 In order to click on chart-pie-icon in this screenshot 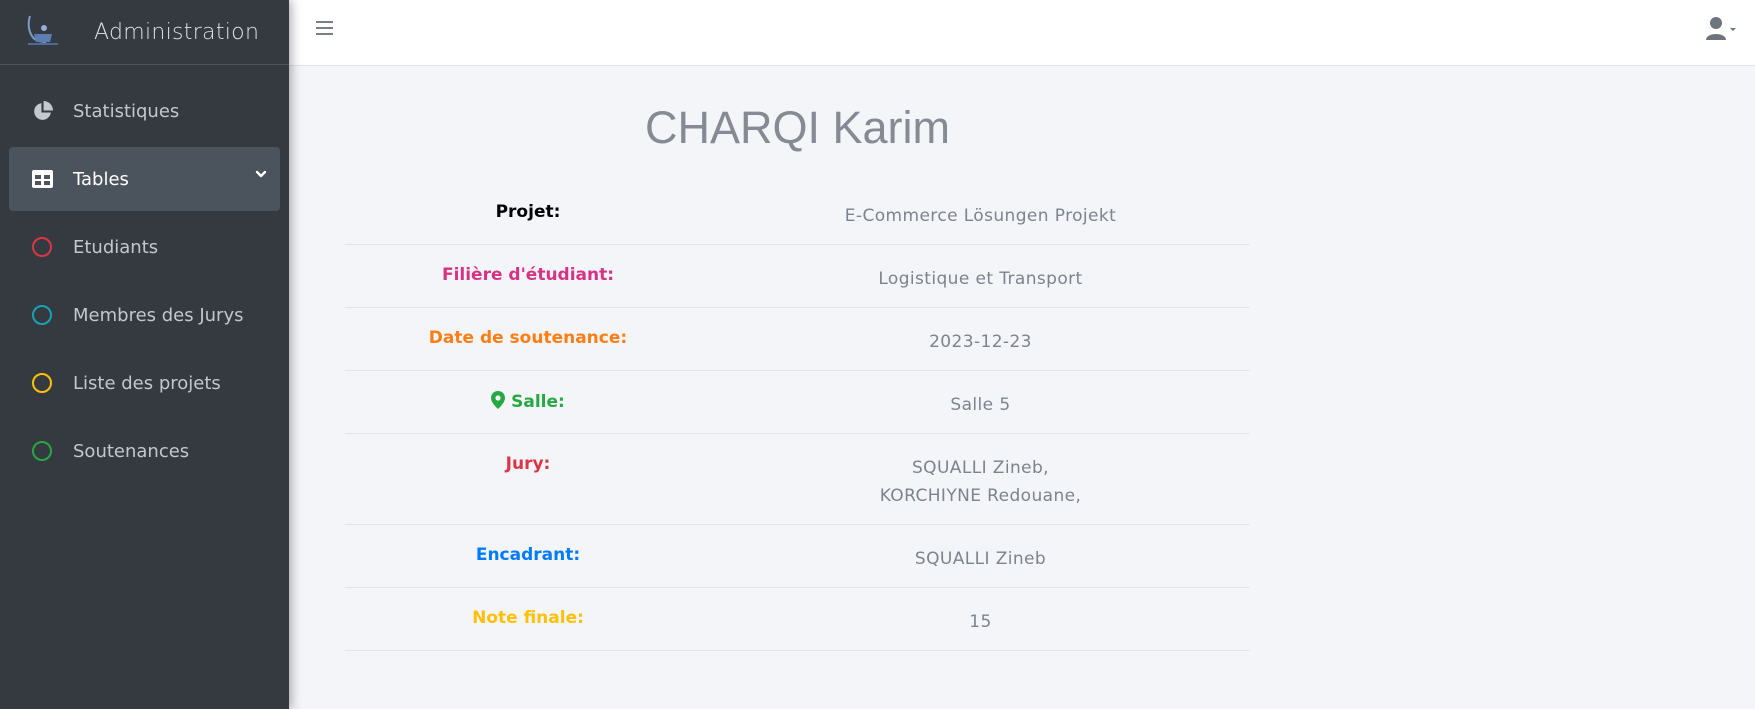, I will do `click(42, 111)`.